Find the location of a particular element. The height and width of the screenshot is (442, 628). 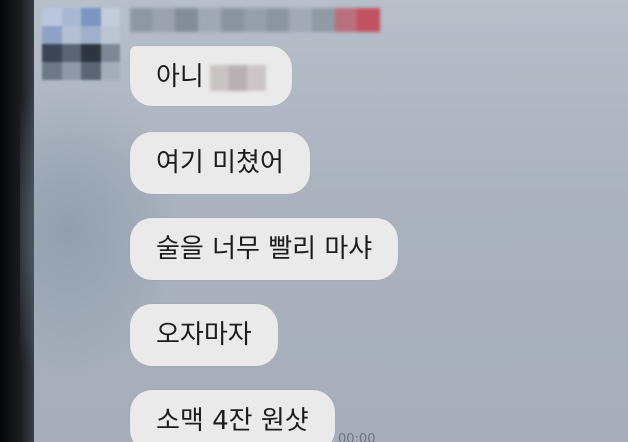

message-text: 여기 미쳤어 is located at coordinates (220, 163).